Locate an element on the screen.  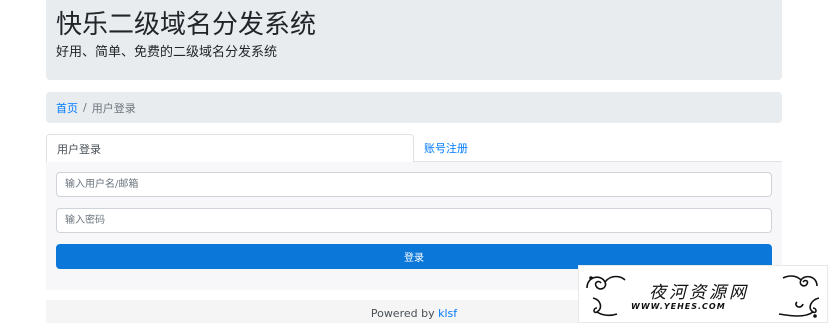
footer-powered-link: klsf is located at coordinates (447, 313).